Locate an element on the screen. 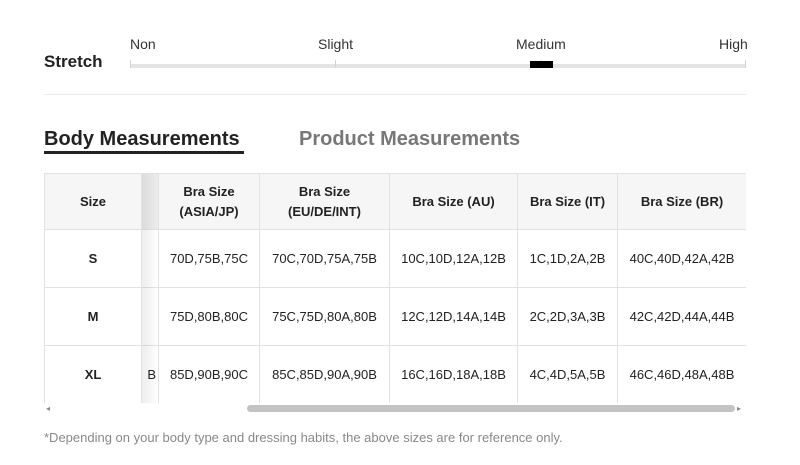 The height and width of the screenshot is (465, 800). table-cell-br: 40C,40D,42A,42B is located at coordinates (682, 259).